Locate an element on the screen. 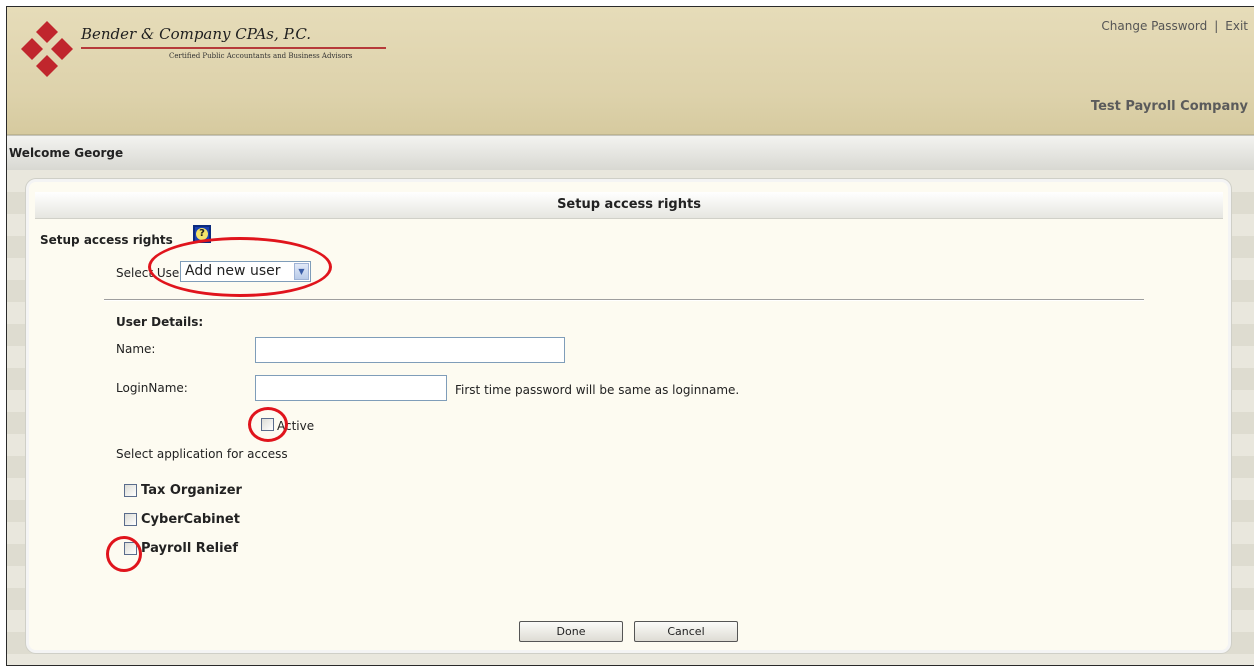  payroll-relief-checkbox is located at coordinates (130, 548).